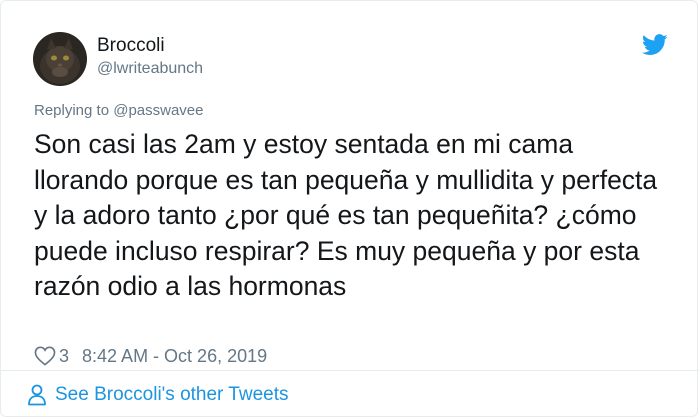 This screenshot has height=419, width=700. I want to click on twitter-bird-icon, so click(654, 45).